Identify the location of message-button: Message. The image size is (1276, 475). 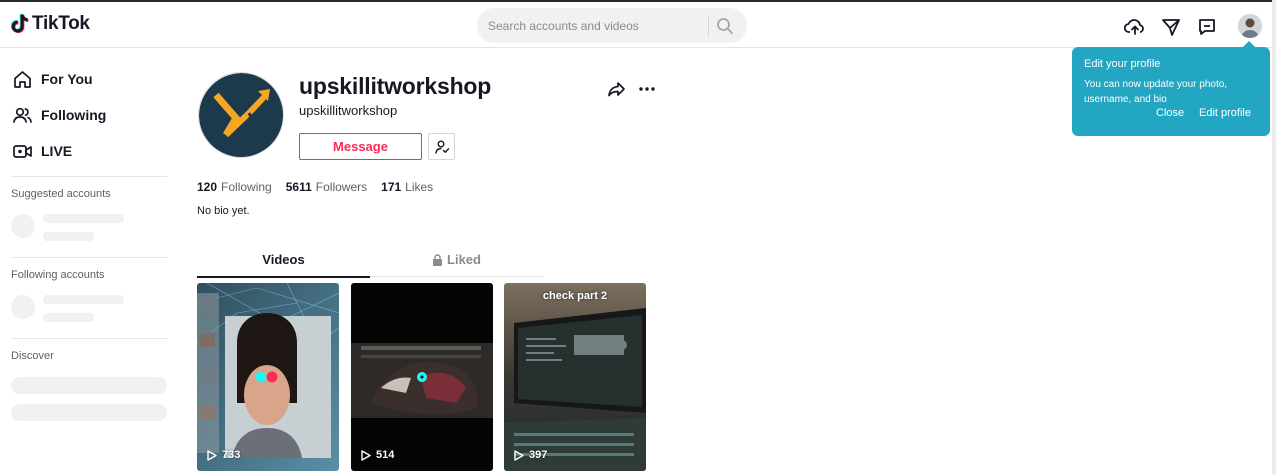
(360, 146).